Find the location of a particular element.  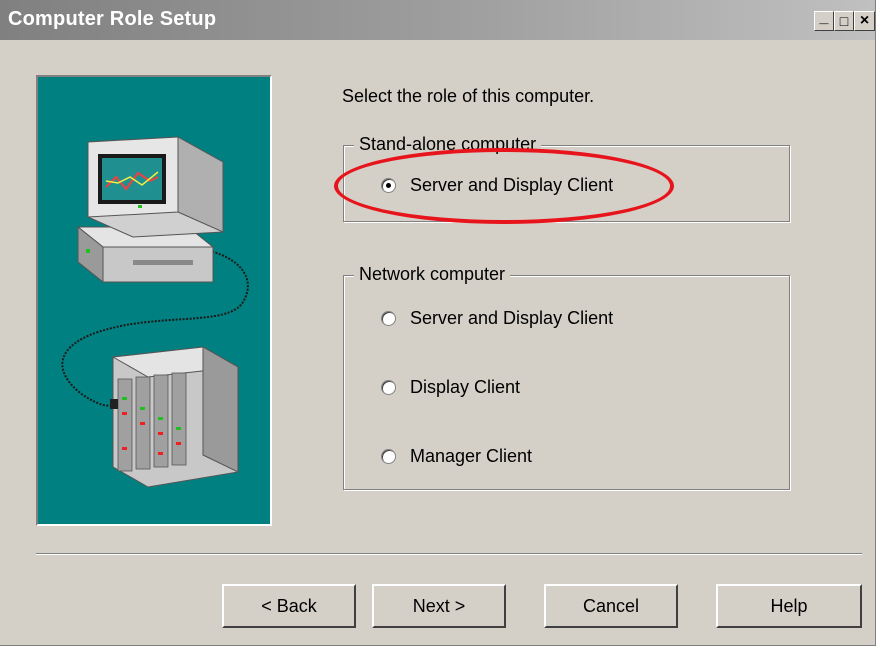

back-button: < Back is located at coordinates (289, 606).